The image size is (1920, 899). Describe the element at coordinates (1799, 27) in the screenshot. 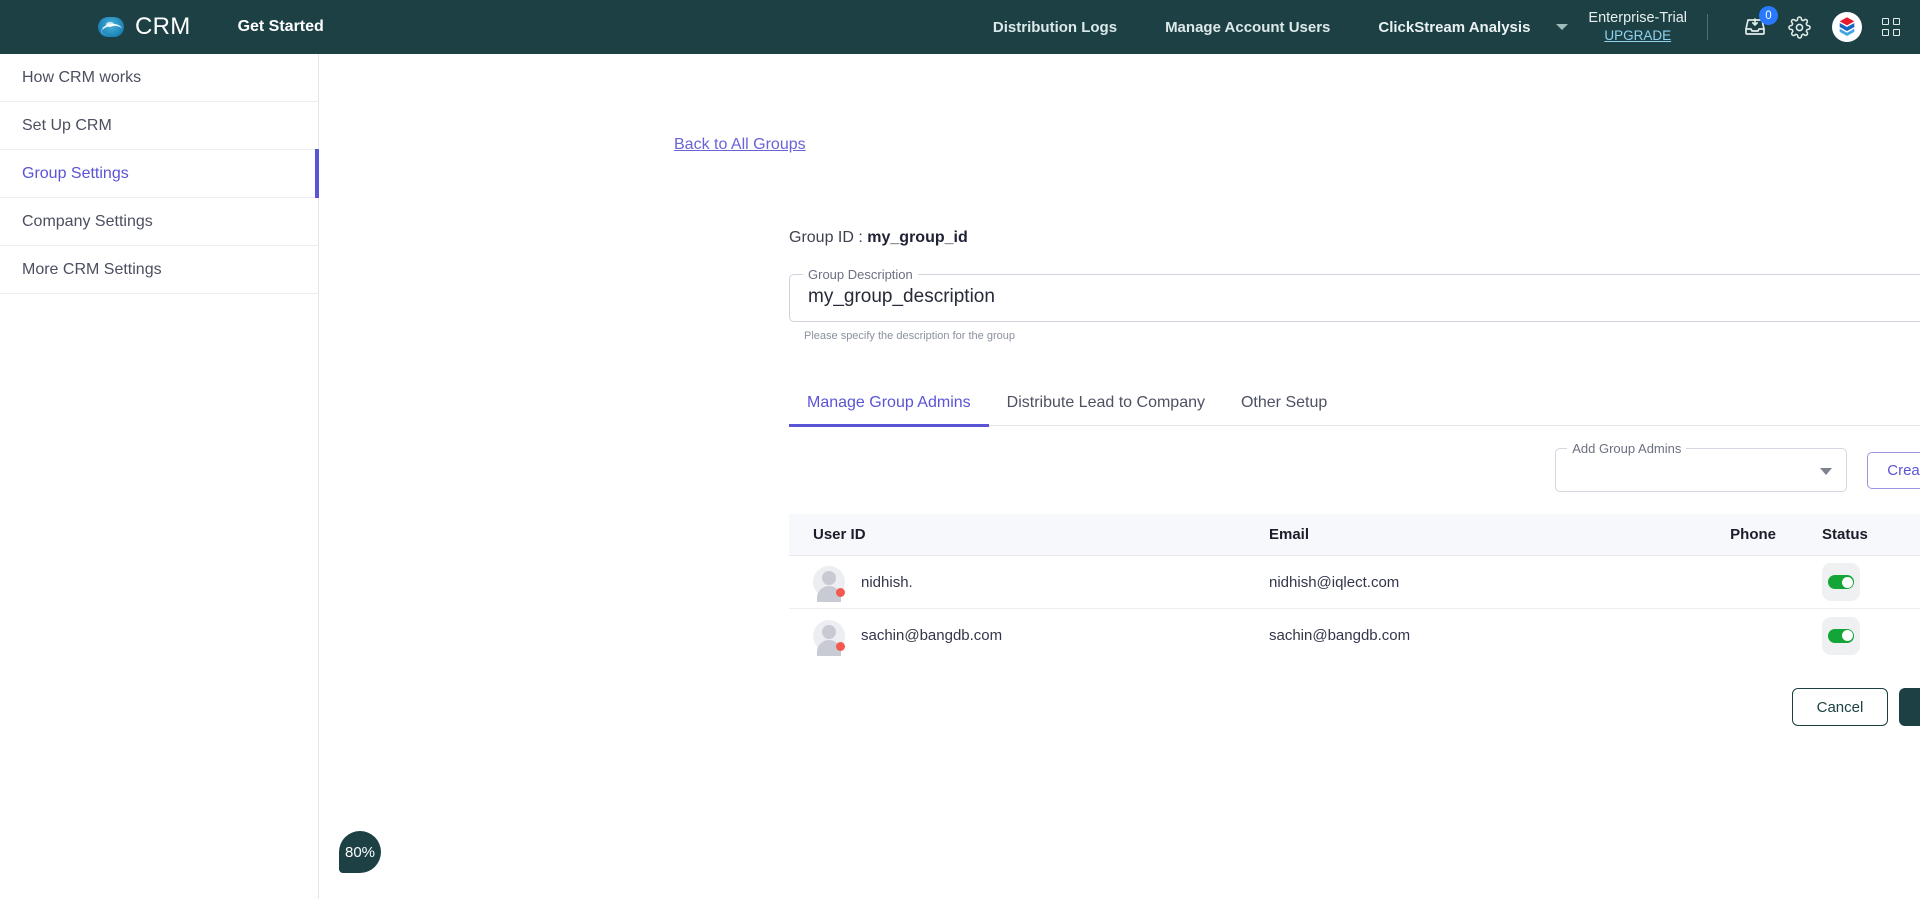

I see `gear-icon` at that location.